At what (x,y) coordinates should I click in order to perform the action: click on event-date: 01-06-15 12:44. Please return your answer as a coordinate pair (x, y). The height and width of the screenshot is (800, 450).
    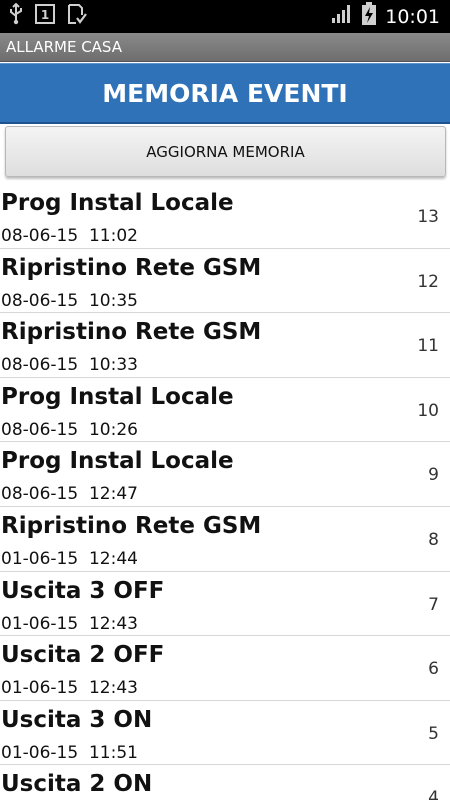
    Looking at the image, I should click on (69, 558).